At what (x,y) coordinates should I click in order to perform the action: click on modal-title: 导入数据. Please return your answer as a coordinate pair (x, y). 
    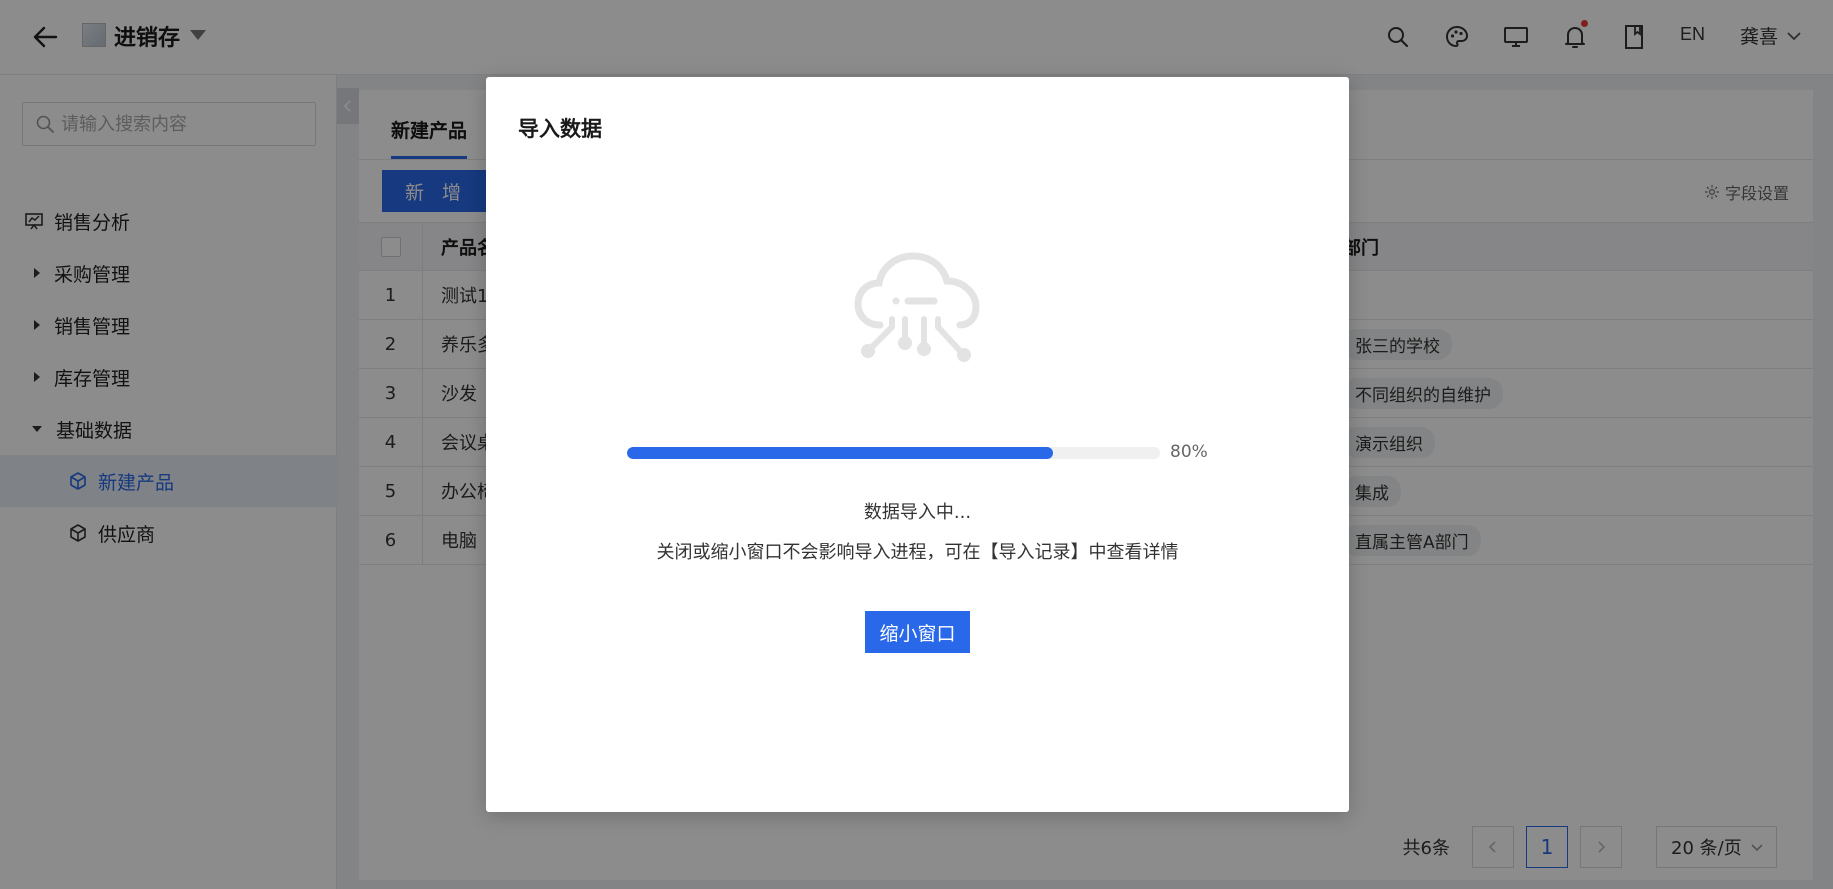
    Looking at the image, I should click on (560, 129).